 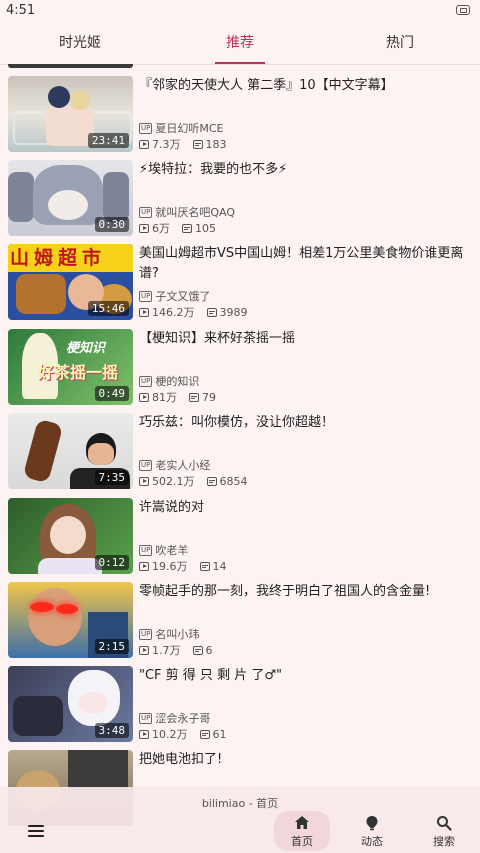 I want to click on nav-dynamic: 动态, so click(x=372, y=831).